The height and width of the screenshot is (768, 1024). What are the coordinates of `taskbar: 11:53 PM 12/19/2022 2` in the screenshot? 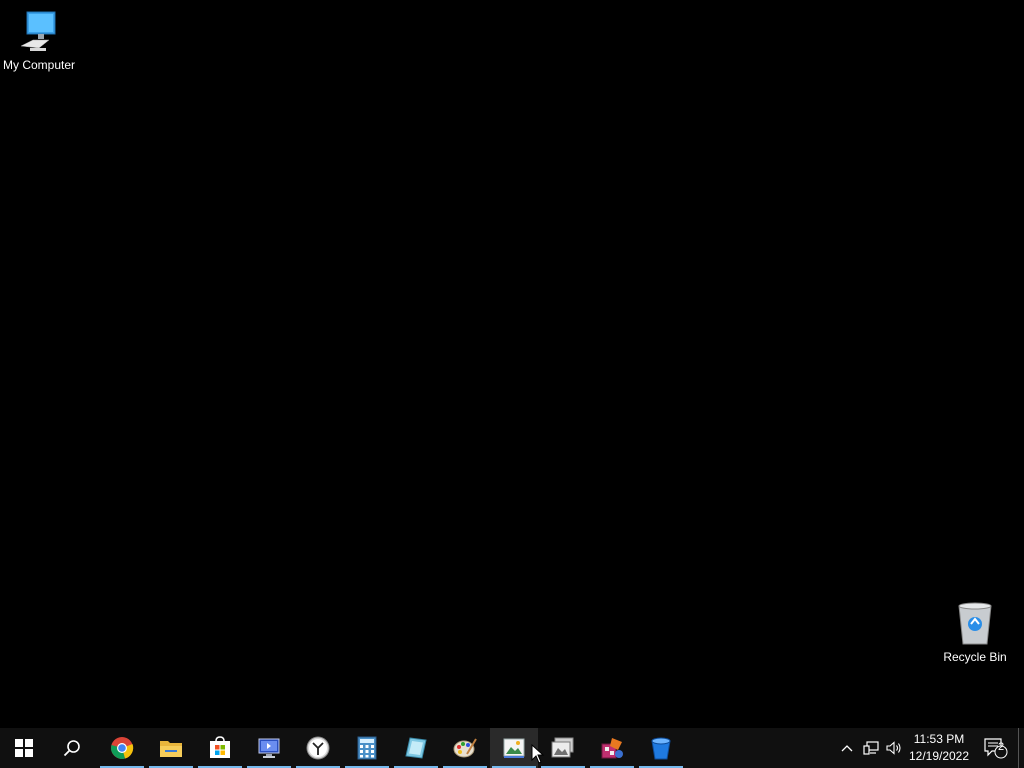 It's located at (512, 748).